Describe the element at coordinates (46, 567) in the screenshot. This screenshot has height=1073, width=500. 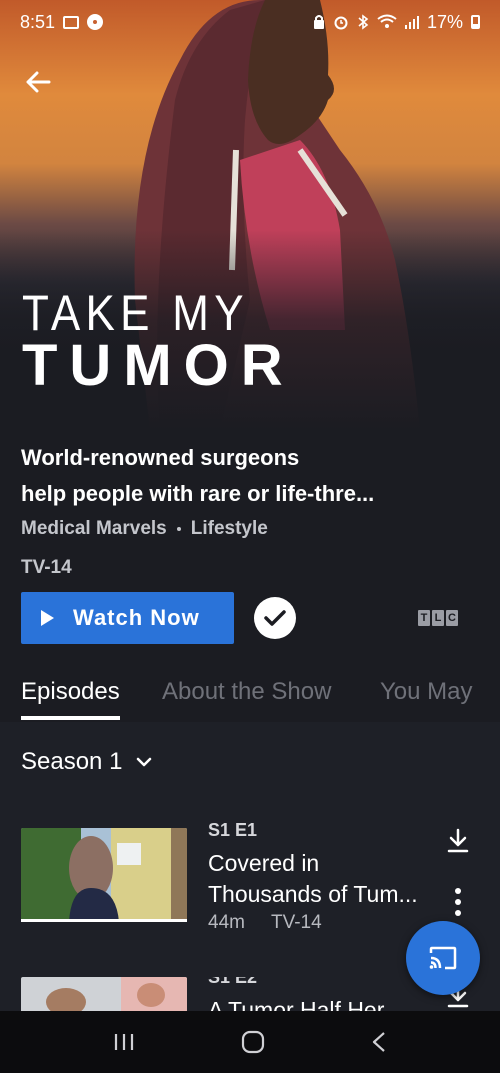
I see `content-rating: TV-14` at that location.